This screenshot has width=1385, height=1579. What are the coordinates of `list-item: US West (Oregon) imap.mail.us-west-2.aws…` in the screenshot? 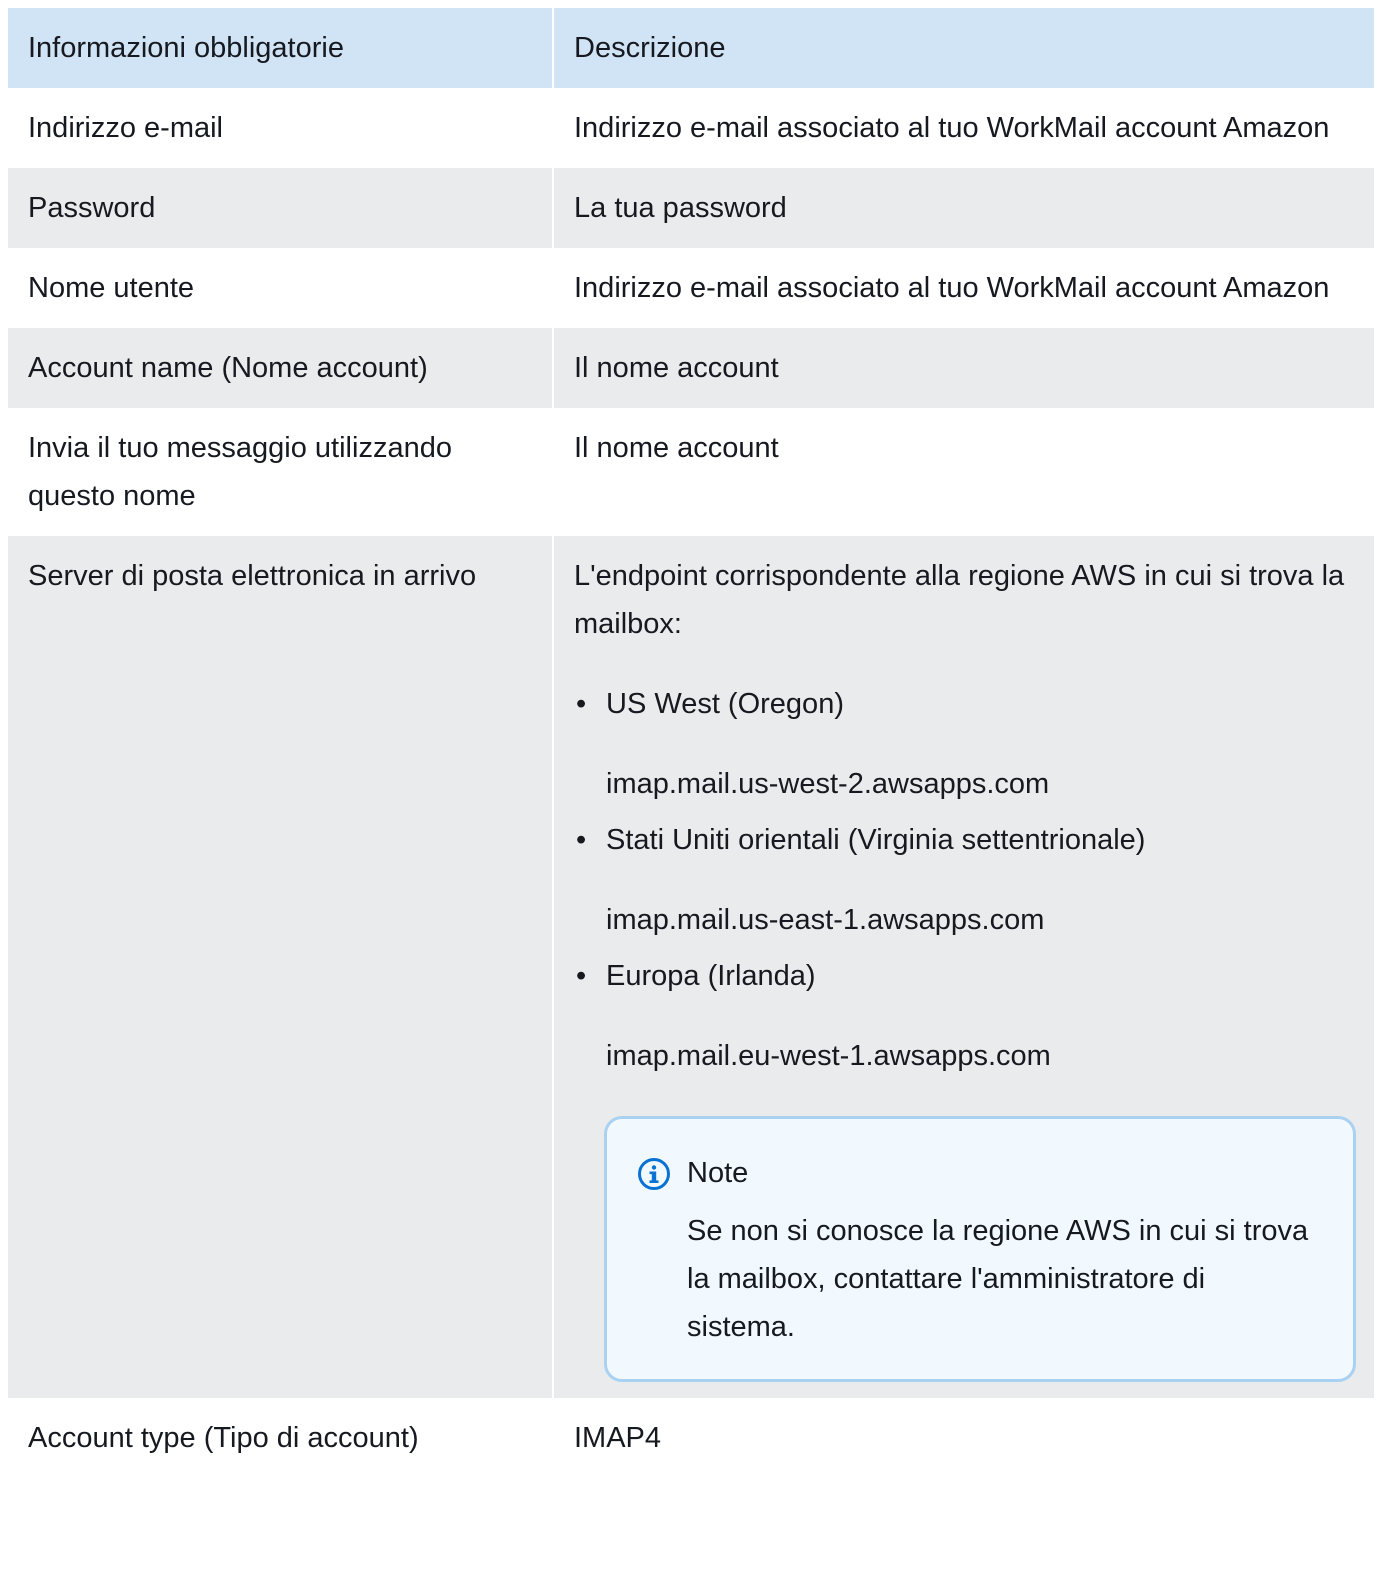 It's located at (964, 744).